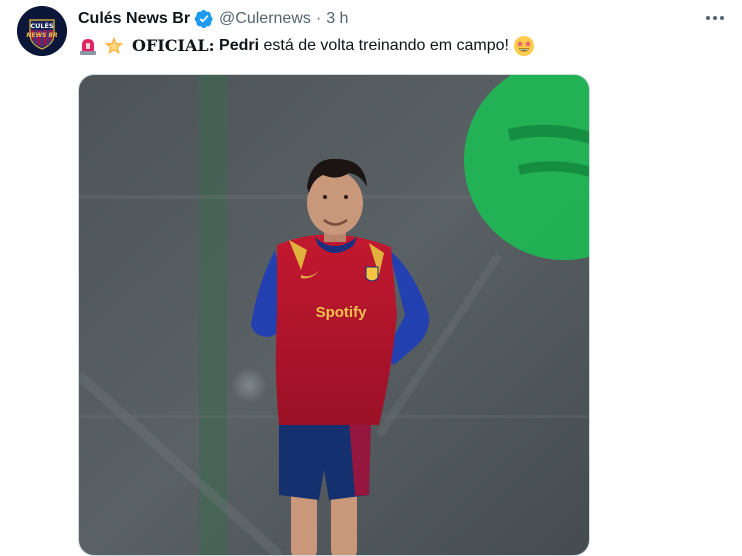 The width and height of the screenshot is (742, 556). I want to click on author-avatar: CULÉS NEWS BR, so click(42, 31).